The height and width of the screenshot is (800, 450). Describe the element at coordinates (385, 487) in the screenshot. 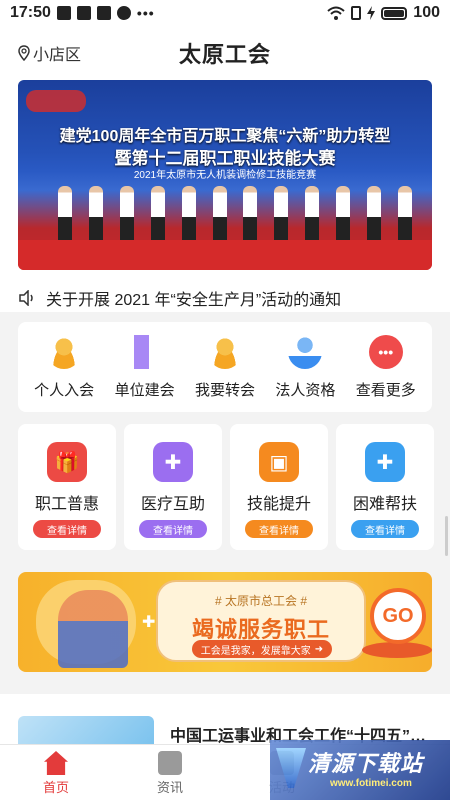

I see `service-card-hardship-aid: ✚ 困难帮扶 查看详情` at that location.